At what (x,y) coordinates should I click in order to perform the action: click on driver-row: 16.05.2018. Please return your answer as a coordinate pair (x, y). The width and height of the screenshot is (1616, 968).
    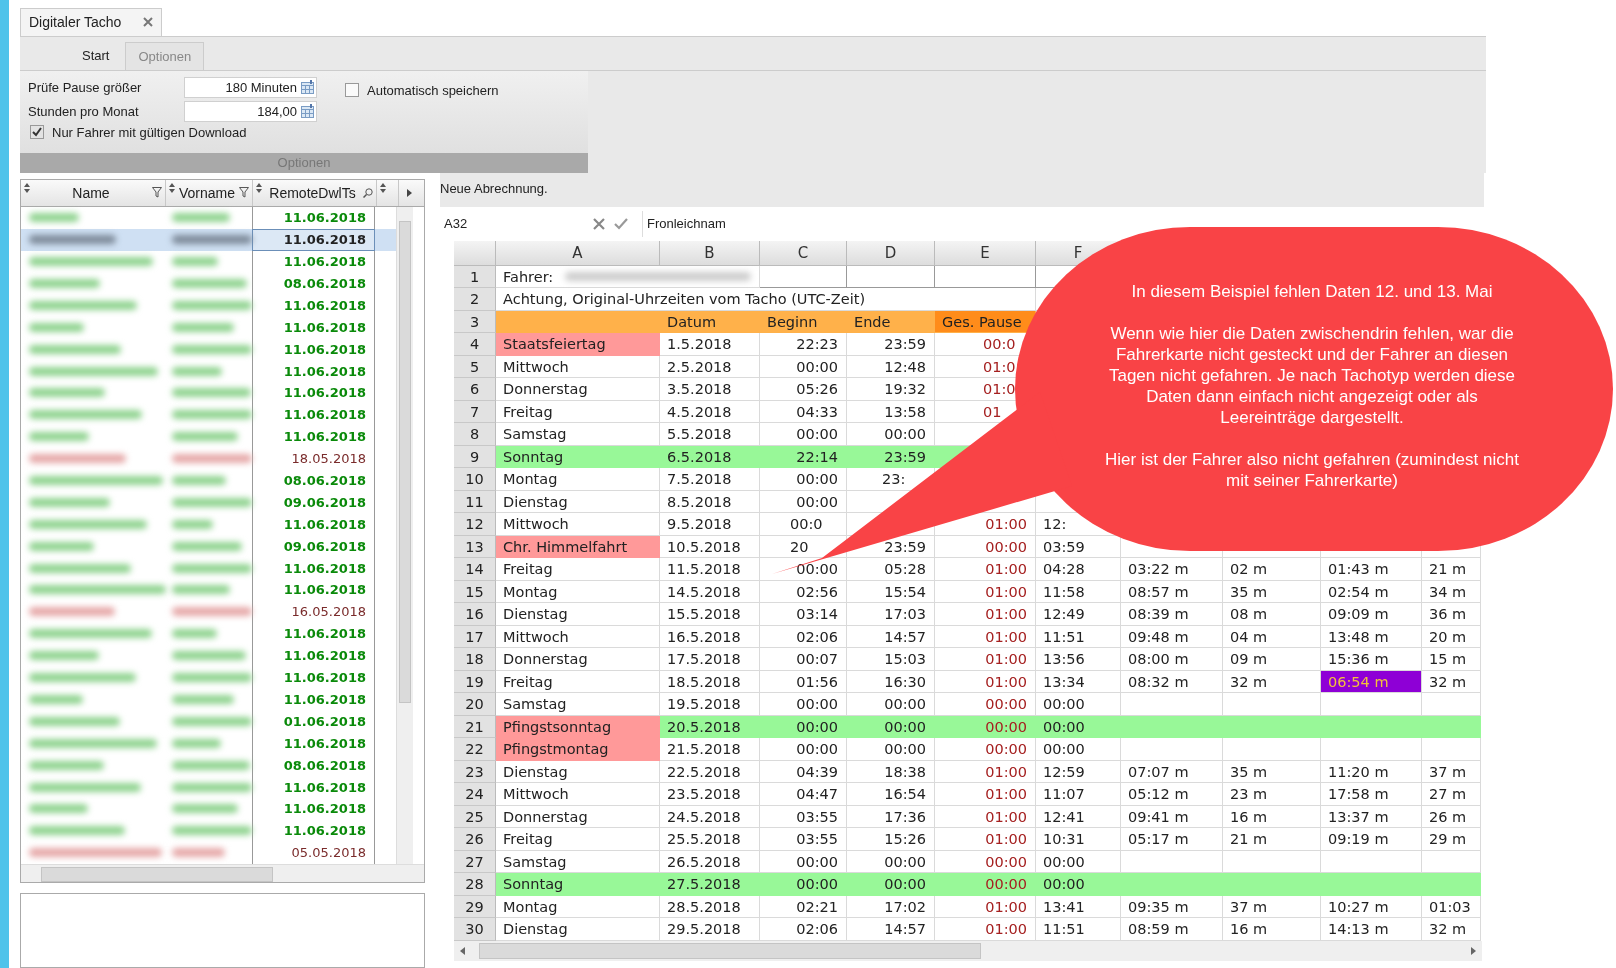
    Looking at the image, I should click on (208, 611).